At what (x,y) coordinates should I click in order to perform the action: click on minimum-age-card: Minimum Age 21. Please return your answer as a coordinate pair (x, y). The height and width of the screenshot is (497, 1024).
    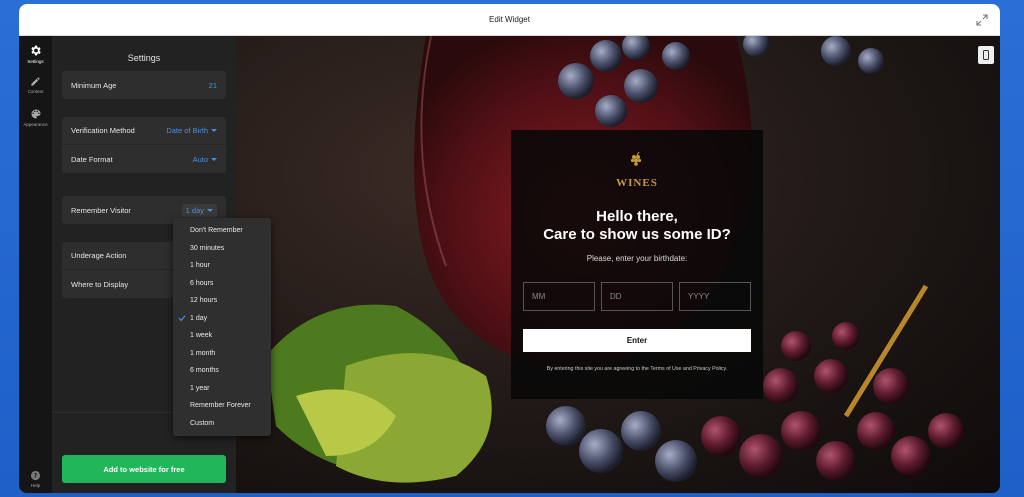
    Looking at the image, I should click on (144, 85).